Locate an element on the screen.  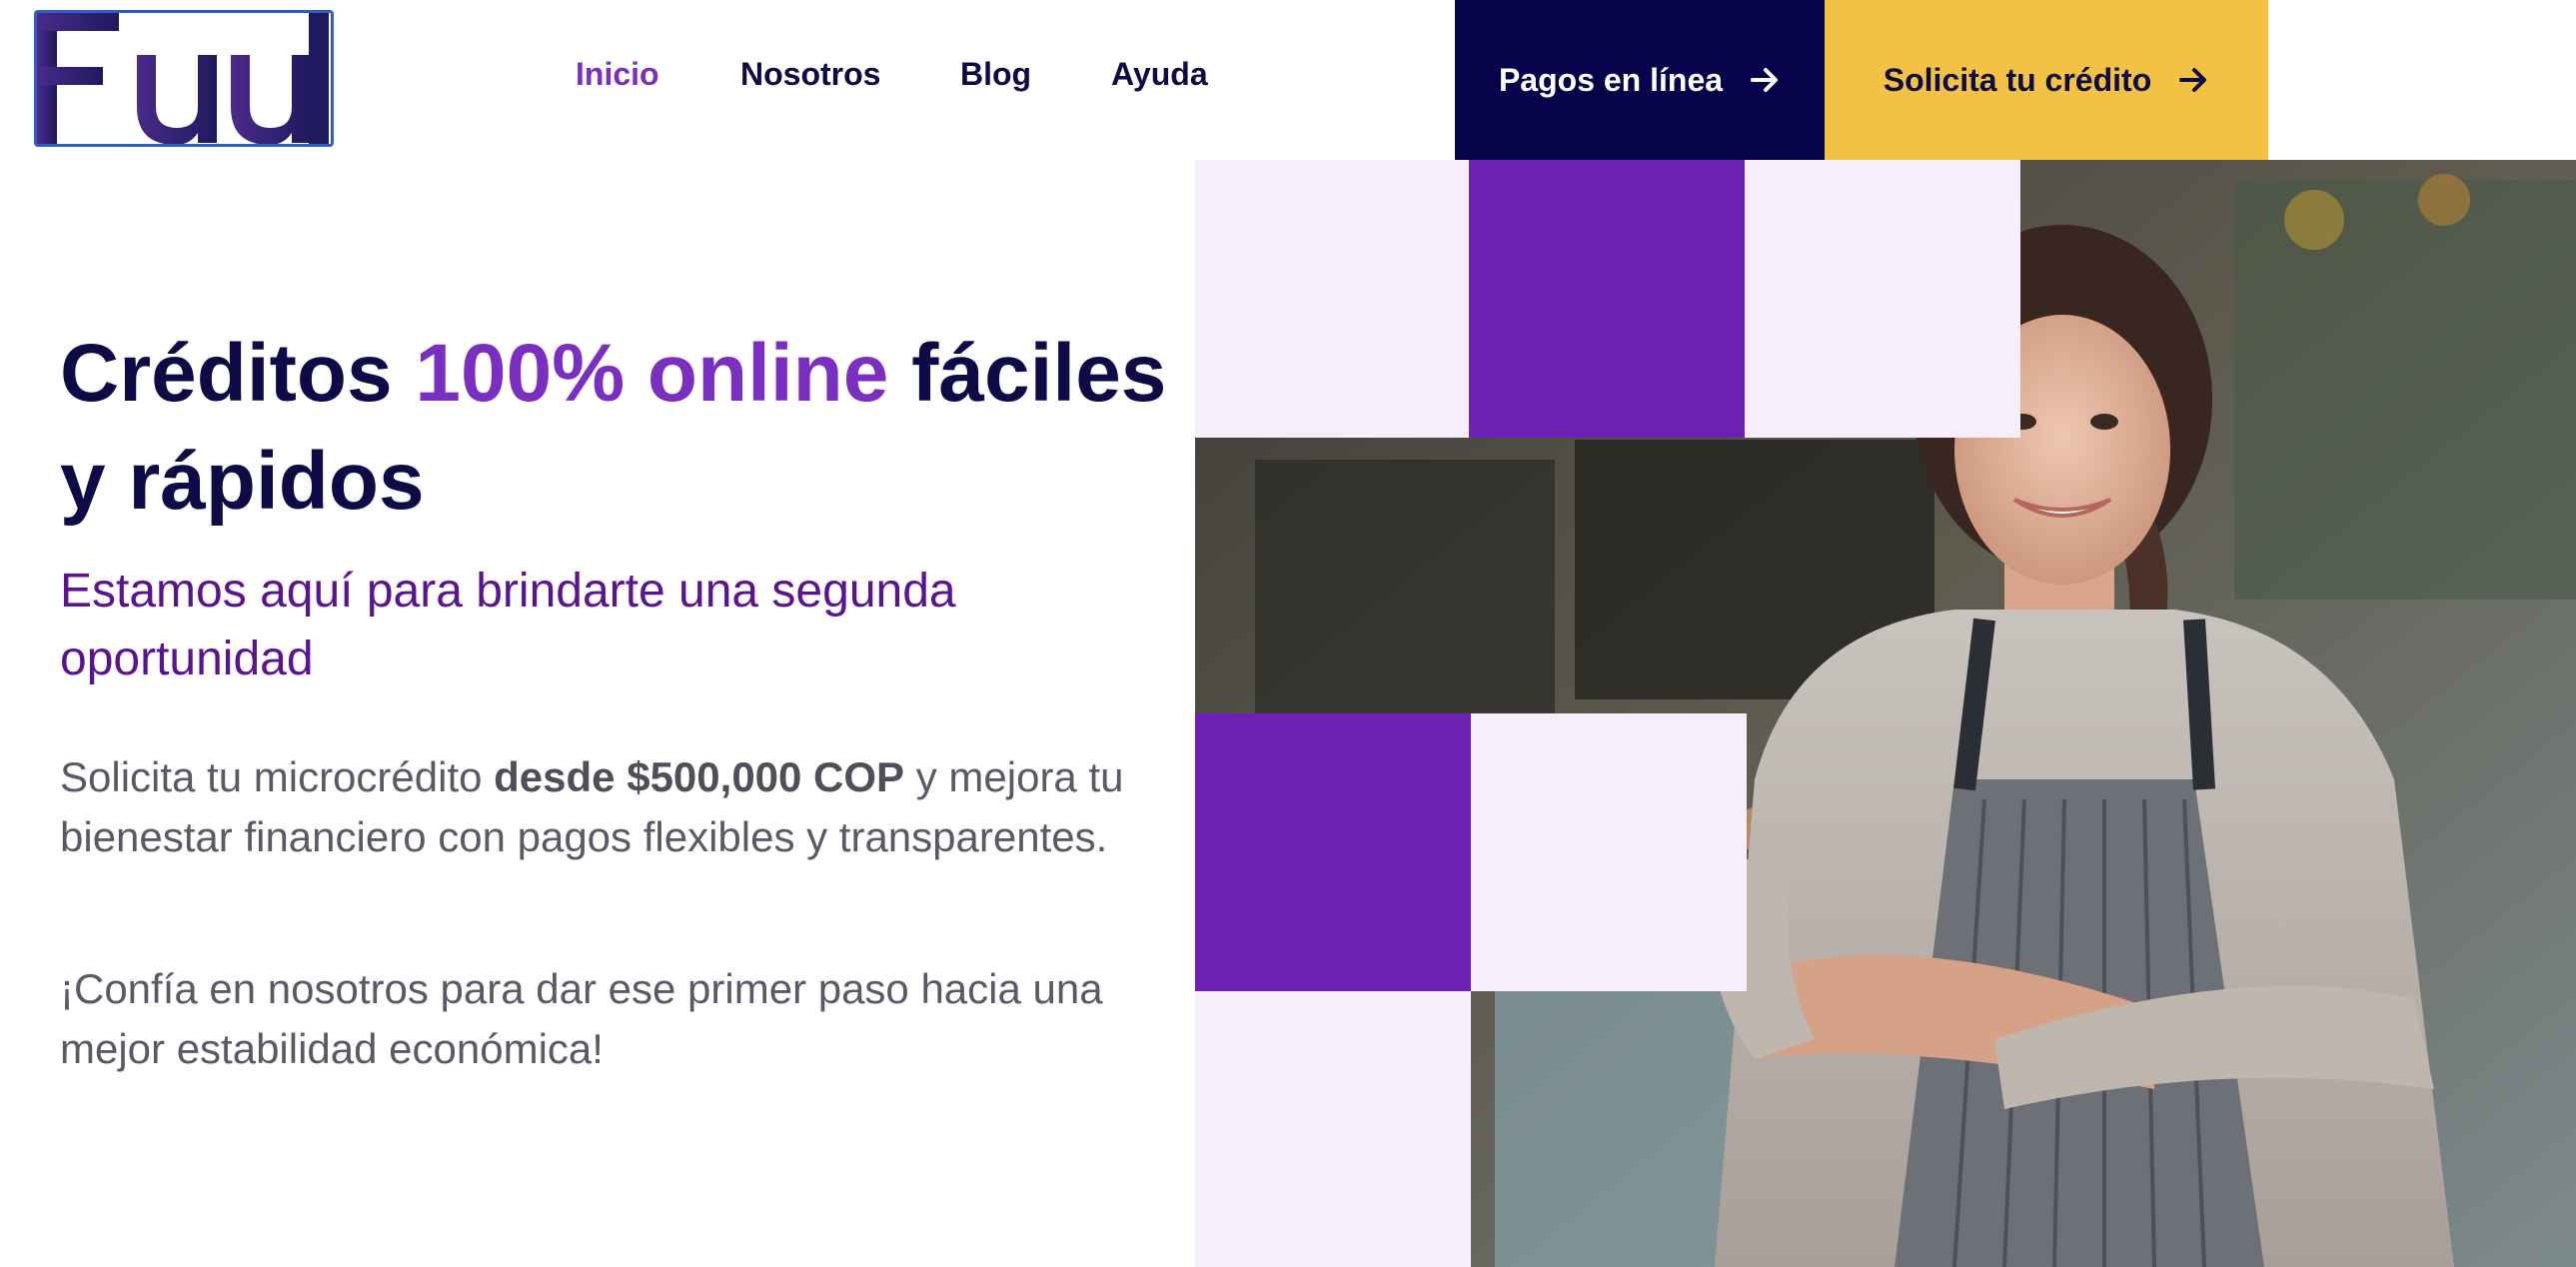
nav-item-ayuda: Ayuda is located at coordinates (1159, 74).